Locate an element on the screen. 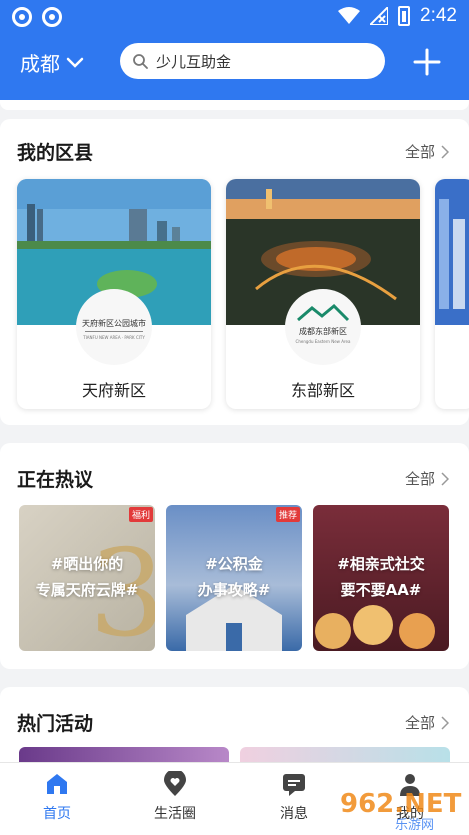 The height and width of the screenshot is (835, 469). topic-card: 3 福利 #晒出你的 专属天府云牌# is located at coordinates (87, 578).